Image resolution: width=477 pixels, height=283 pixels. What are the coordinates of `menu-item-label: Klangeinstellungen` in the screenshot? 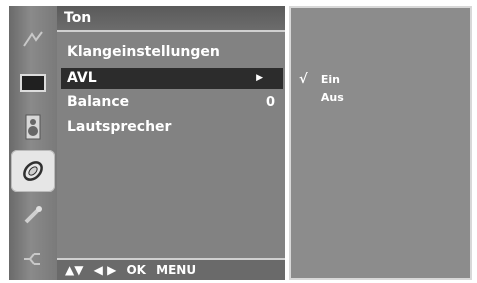 It's located at (143, 52).